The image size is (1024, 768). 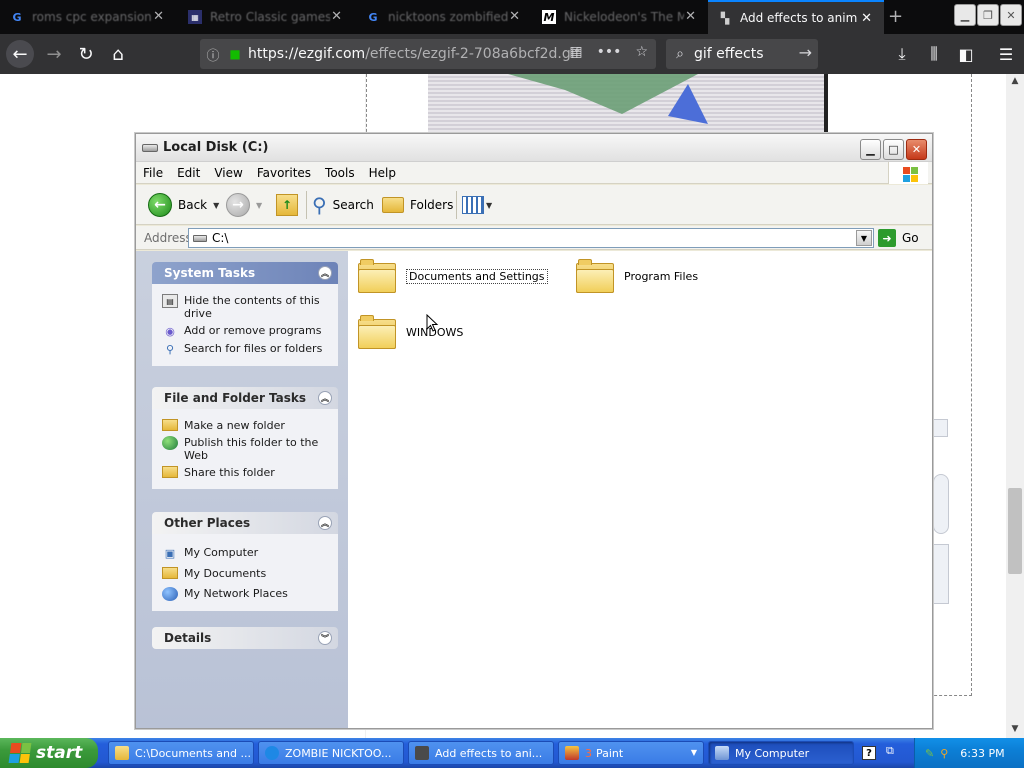 I want to click on task-share-folder: Share this folder, so click(x=247, y=472).